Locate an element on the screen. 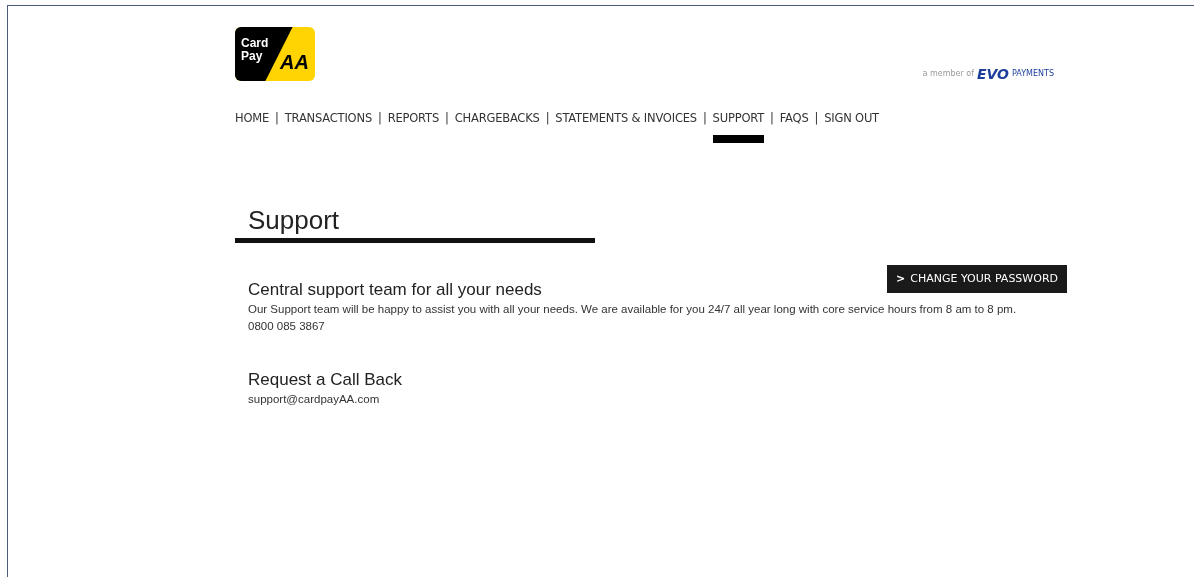 The width and height of the screenshot is (1194, 577). nav-link: REPORTS is located at coordinates (413, 127).